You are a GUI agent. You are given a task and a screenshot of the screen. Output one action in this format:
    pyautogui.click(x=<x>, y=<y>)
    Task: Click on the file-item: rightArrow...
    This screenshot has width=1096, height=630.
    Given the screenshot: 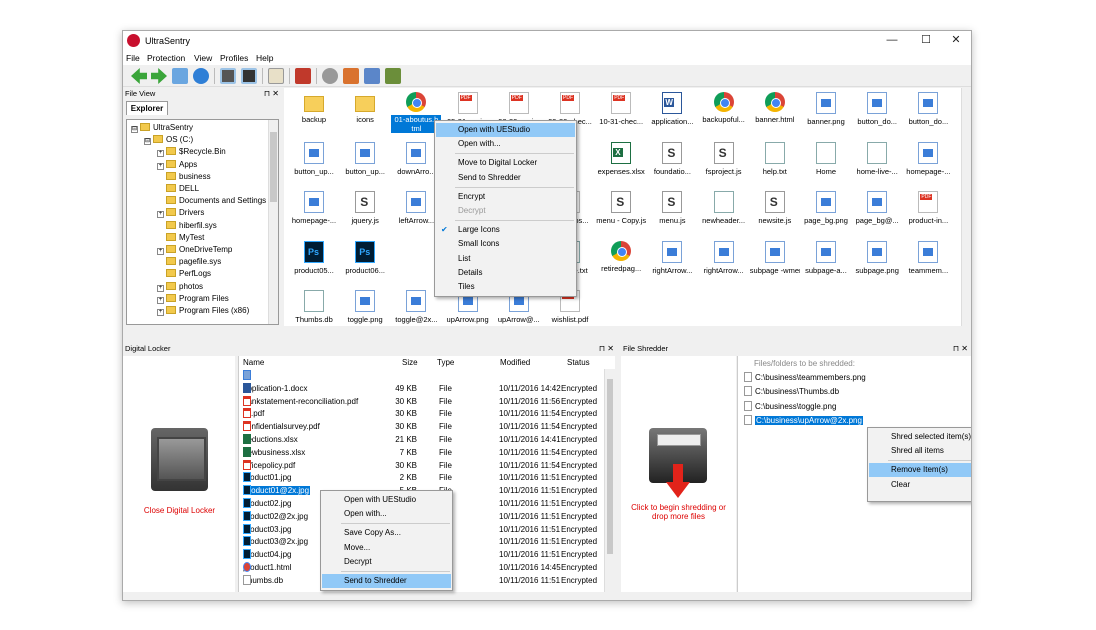 What is the action you would take?
    pyautogui.click(x=672, y=257)
    